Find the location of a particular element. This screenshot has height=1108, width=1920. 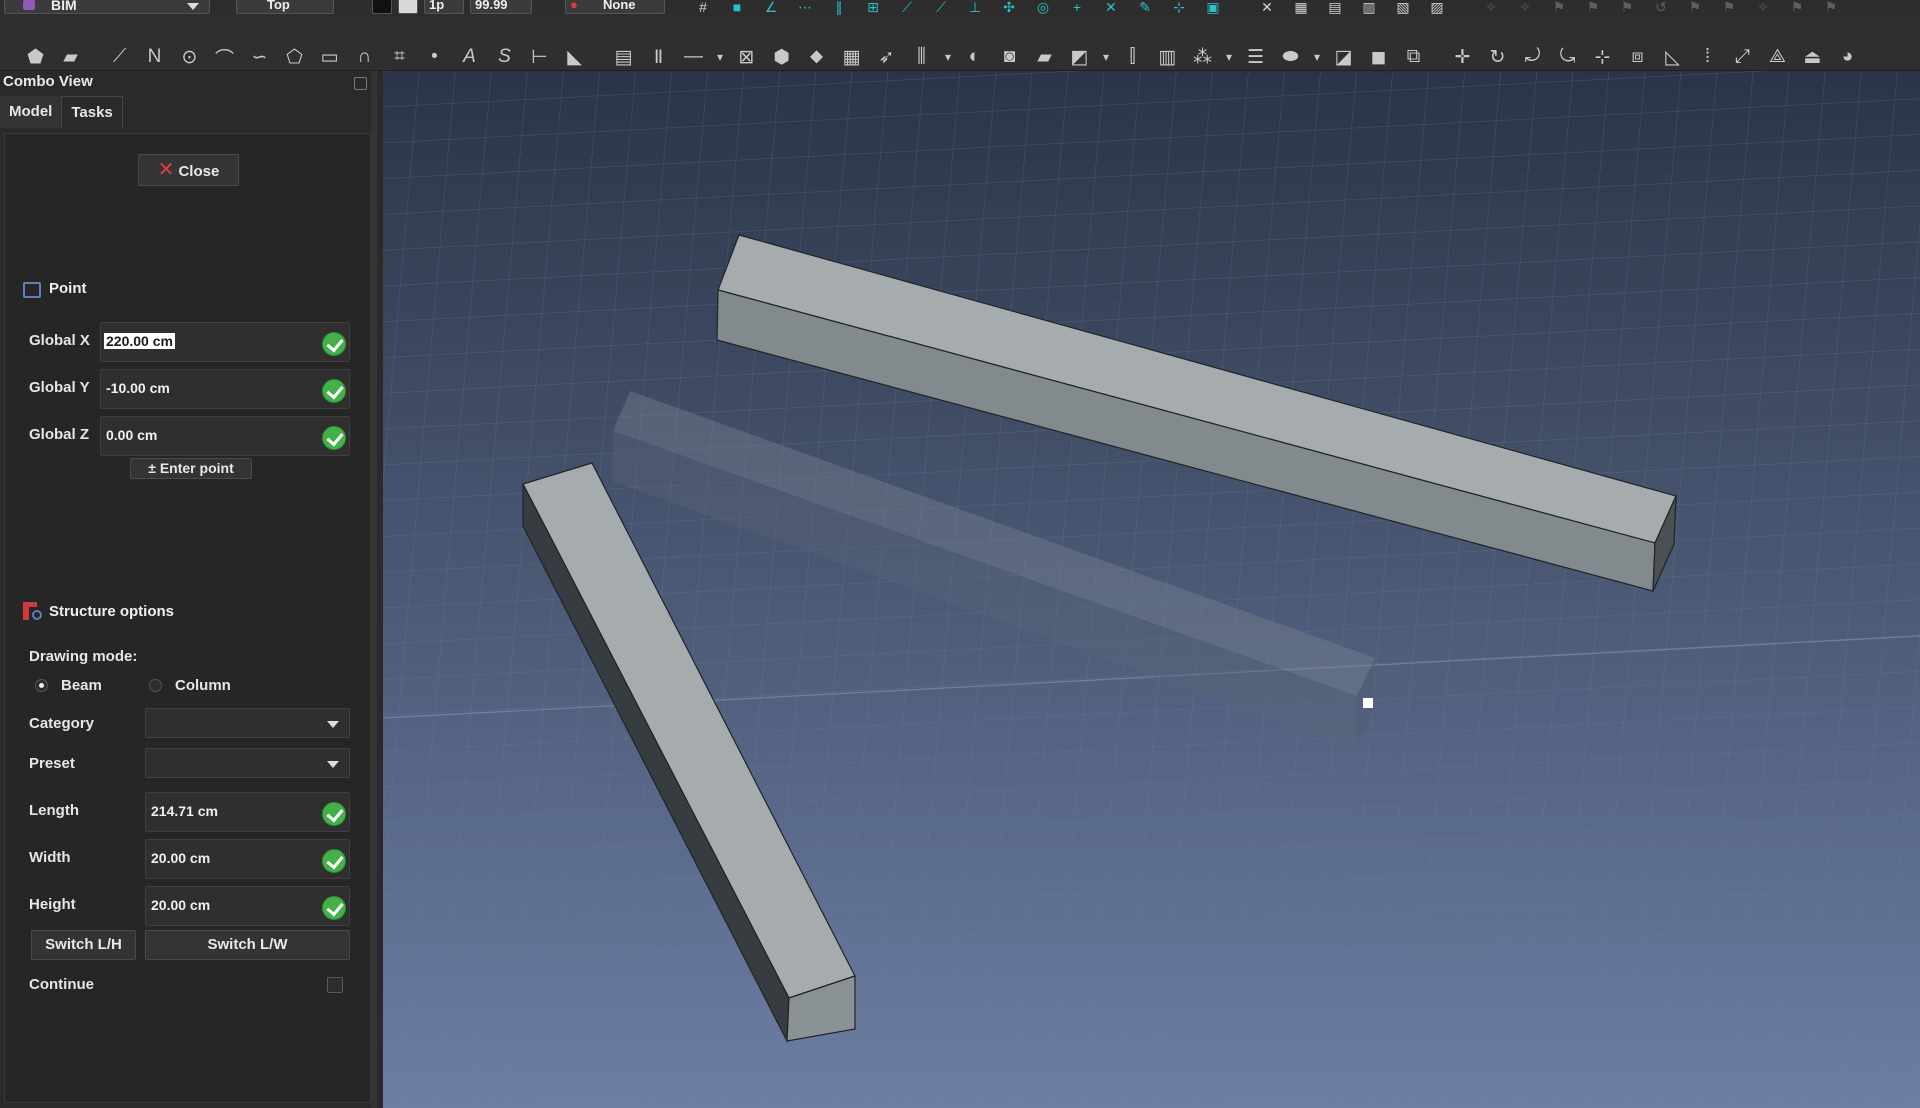

snap-extension-icon: ✣ is located at coordinates (1009, 7).